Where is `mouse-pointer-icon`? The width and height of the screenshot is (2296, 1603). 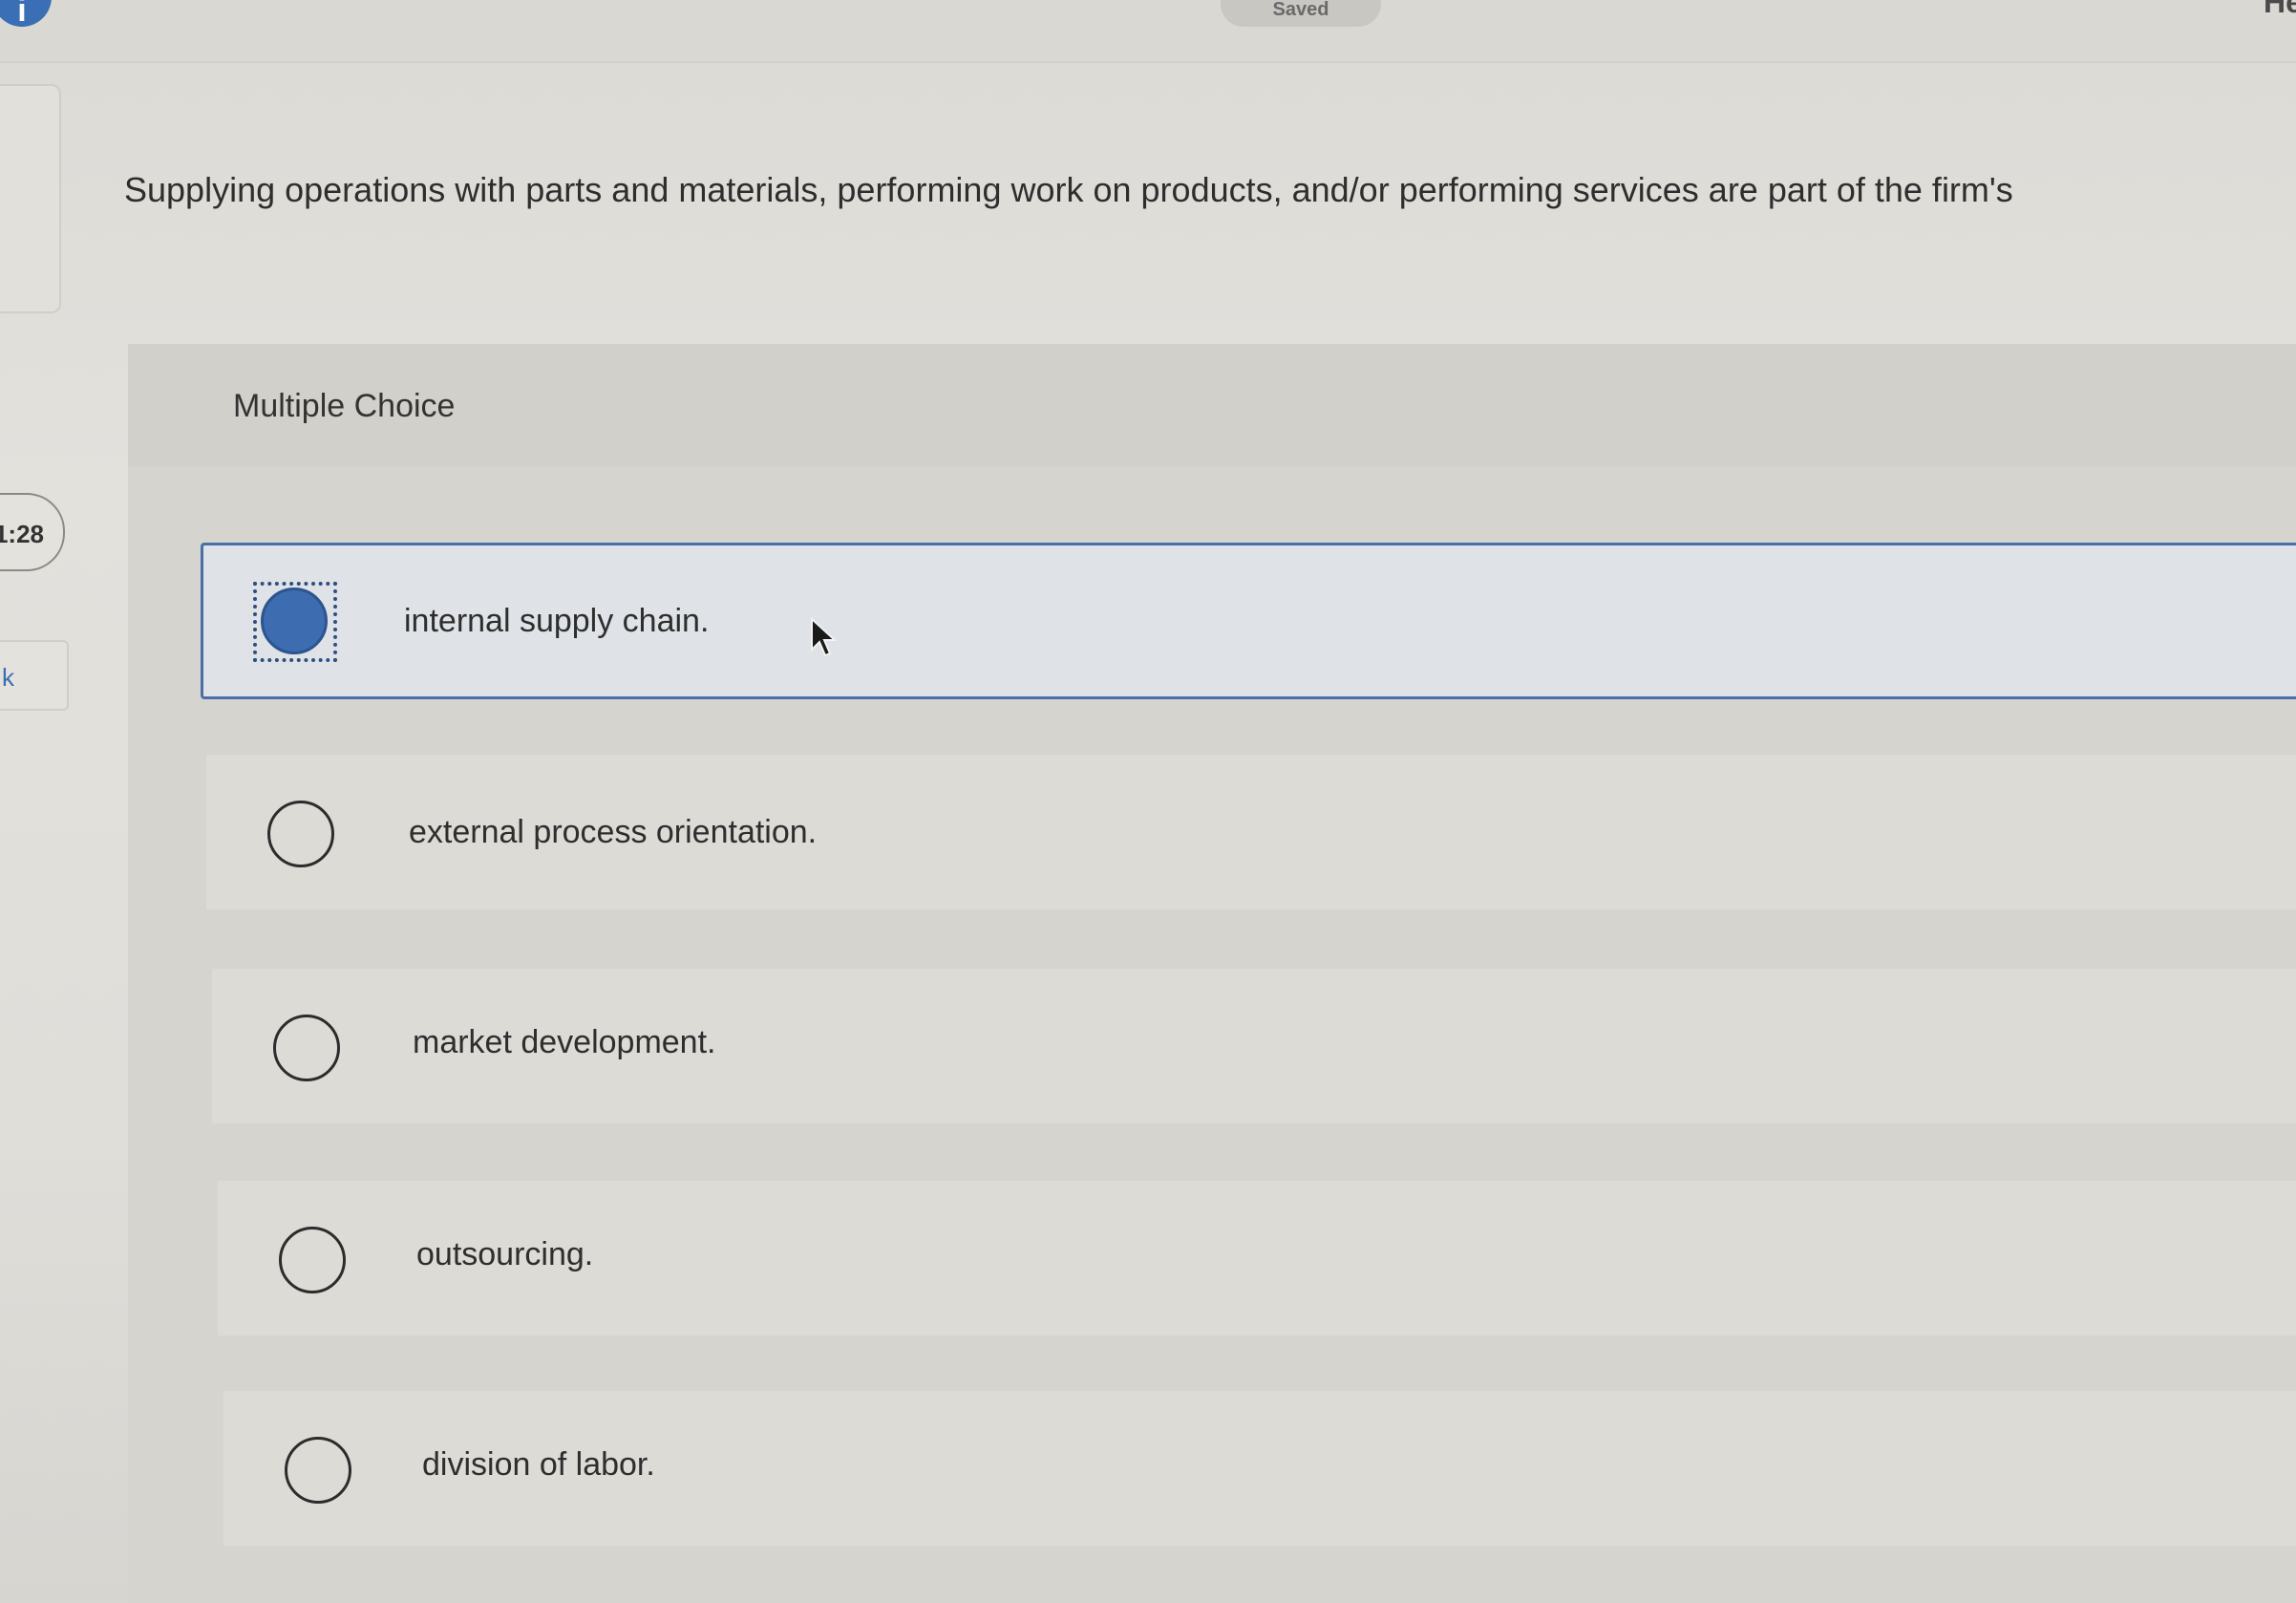
mouse-pointer-icon is located at coordinates (824, 637).